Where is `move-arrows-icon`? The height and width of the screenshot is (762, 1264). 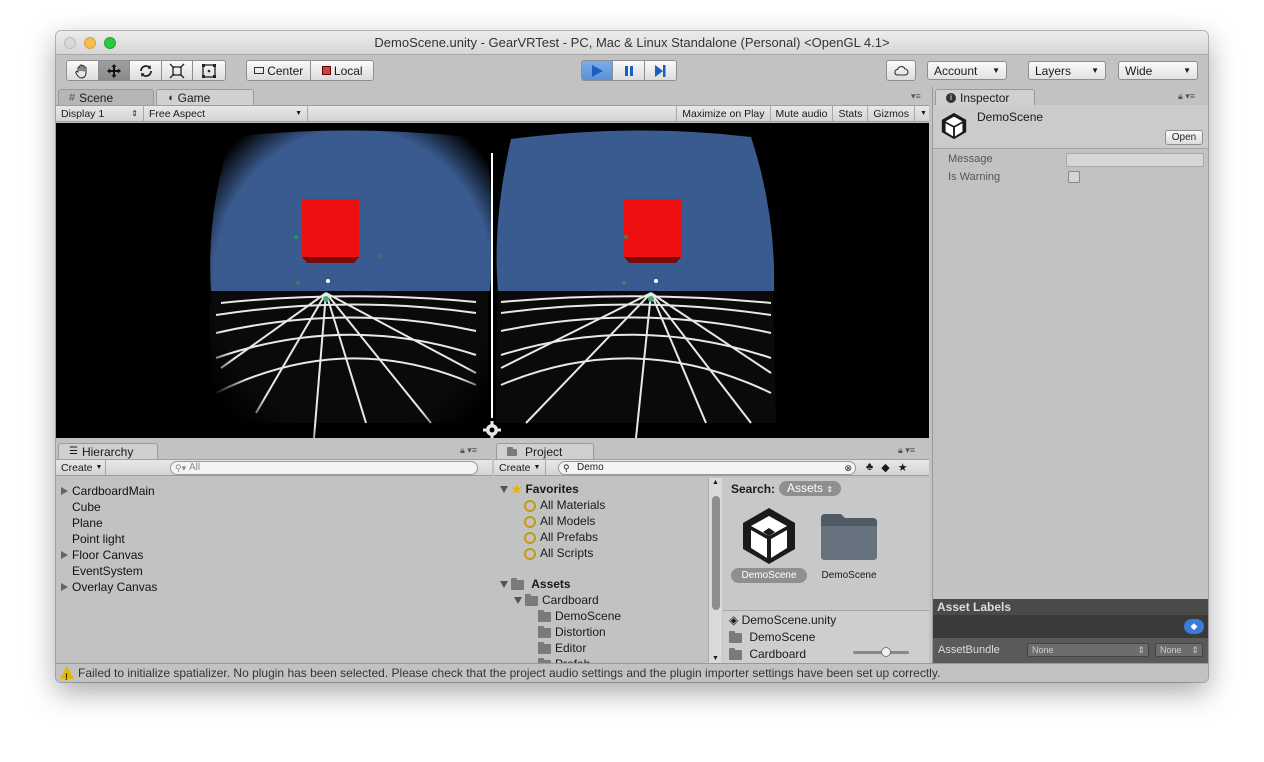
move-arrows-icon is located at coordinates (113, 70).